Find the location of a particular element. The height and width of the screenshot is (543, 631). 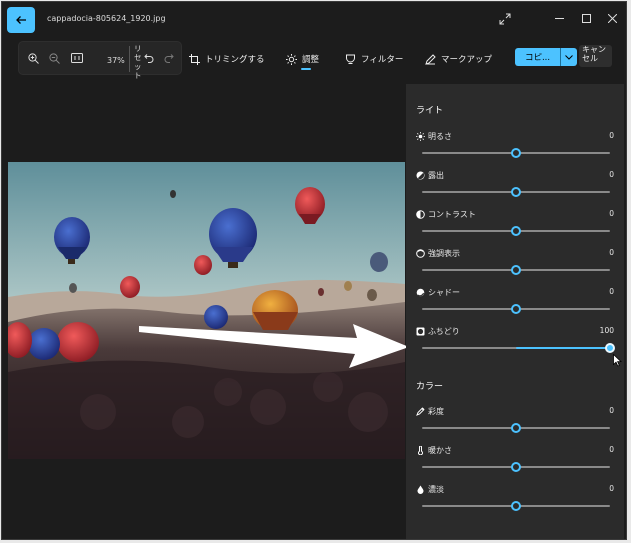

exposure-icon is located at coordinates (420, 175).